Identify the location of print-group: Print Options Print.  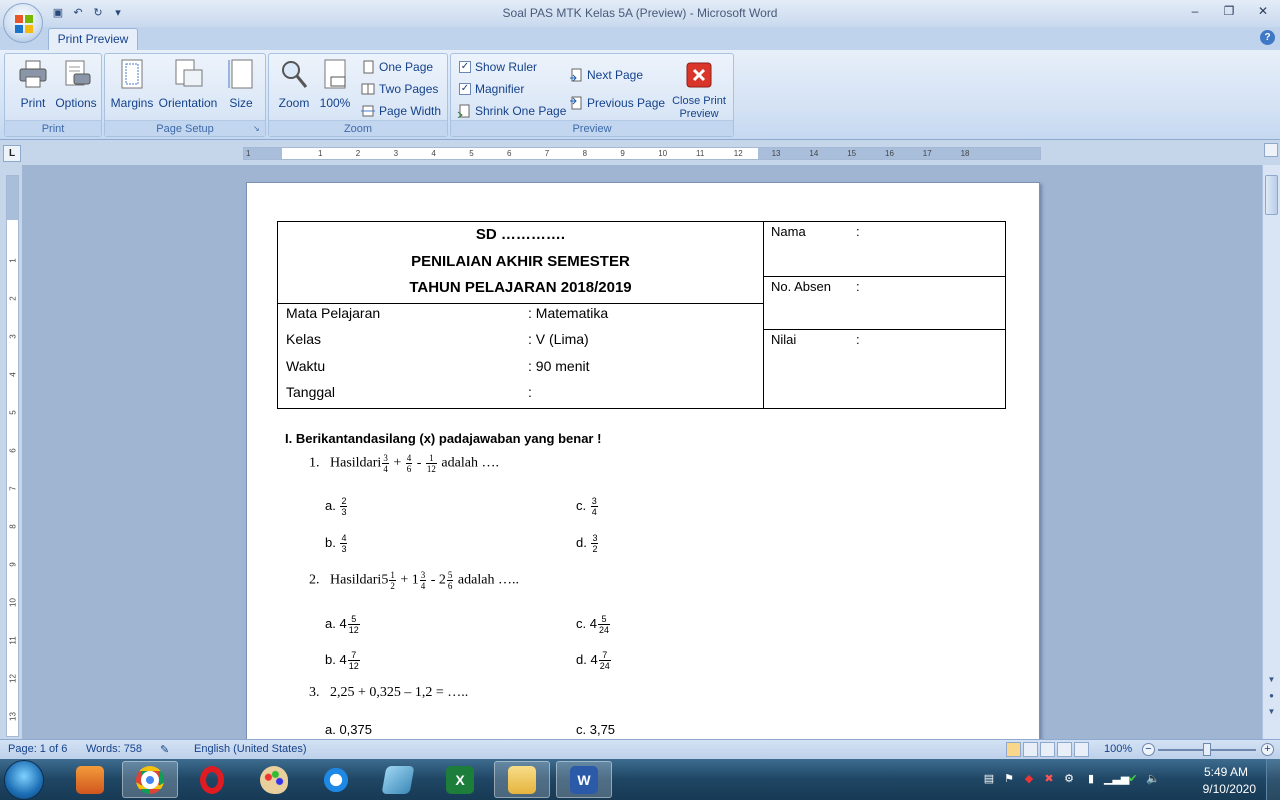
(53, 95).